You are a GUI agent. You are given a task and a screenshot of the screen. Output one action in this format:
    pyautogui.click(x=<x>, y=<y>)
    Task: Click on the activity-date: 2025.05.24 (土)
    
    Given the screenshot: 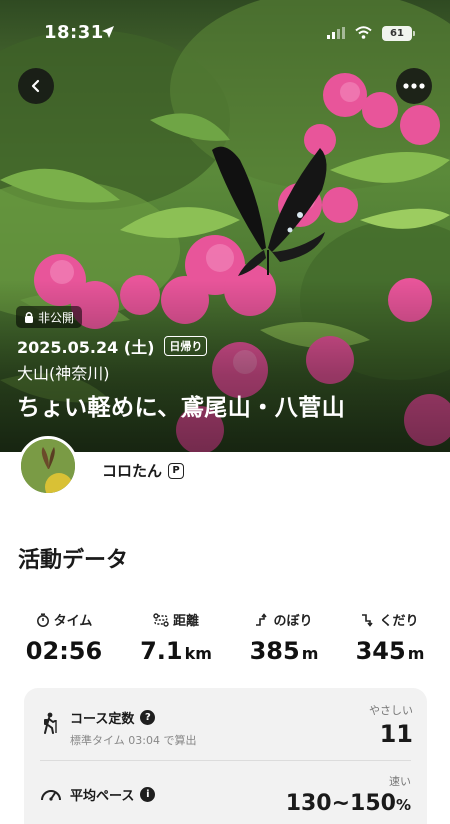 What is the action you would take?
    pyautogui.click(x=86, y=347)
    